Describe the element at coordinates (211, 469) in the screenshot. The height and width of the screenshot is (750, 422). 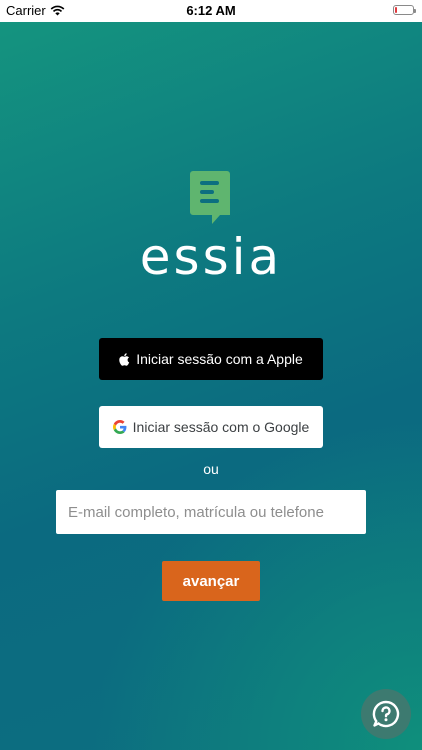
I see `or-separator: ou` at that location.